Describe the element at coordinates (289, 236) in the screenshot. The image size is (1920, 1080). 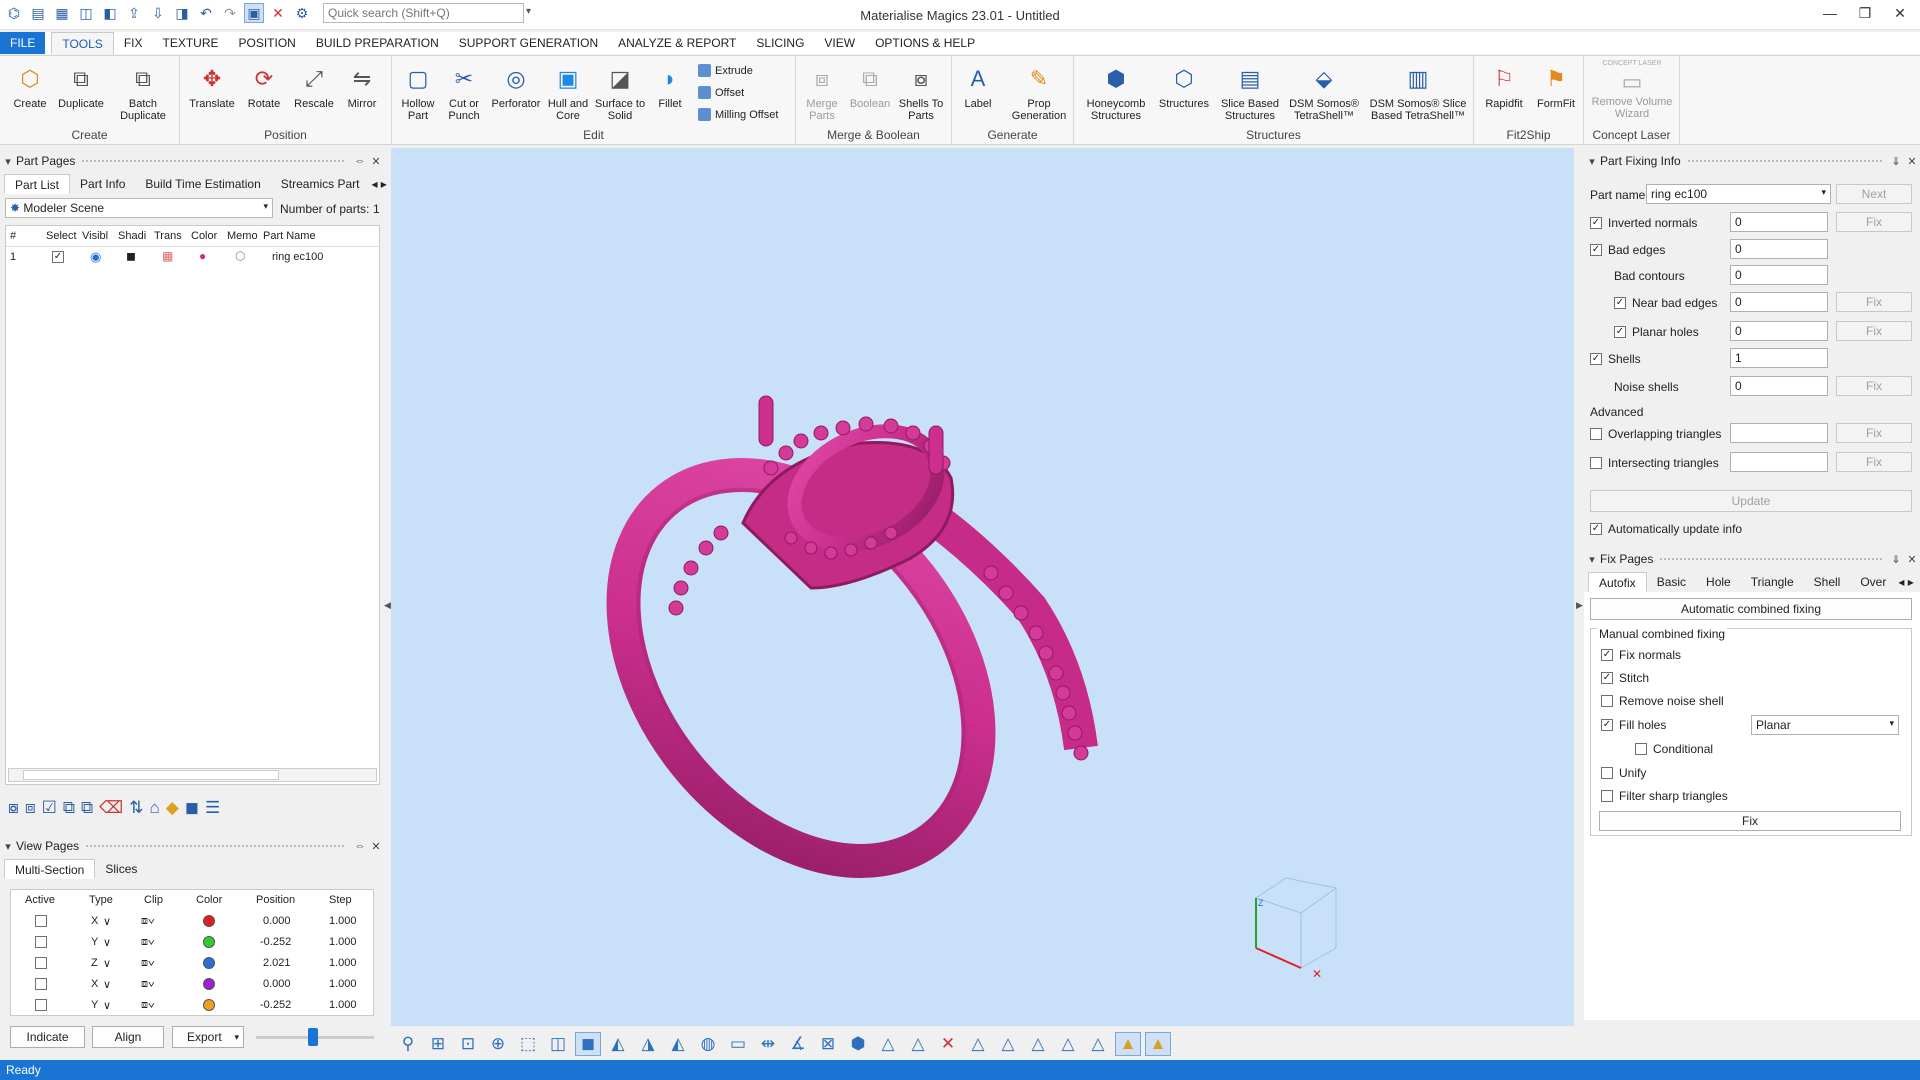
I see `col-header: Part Name` at that location.